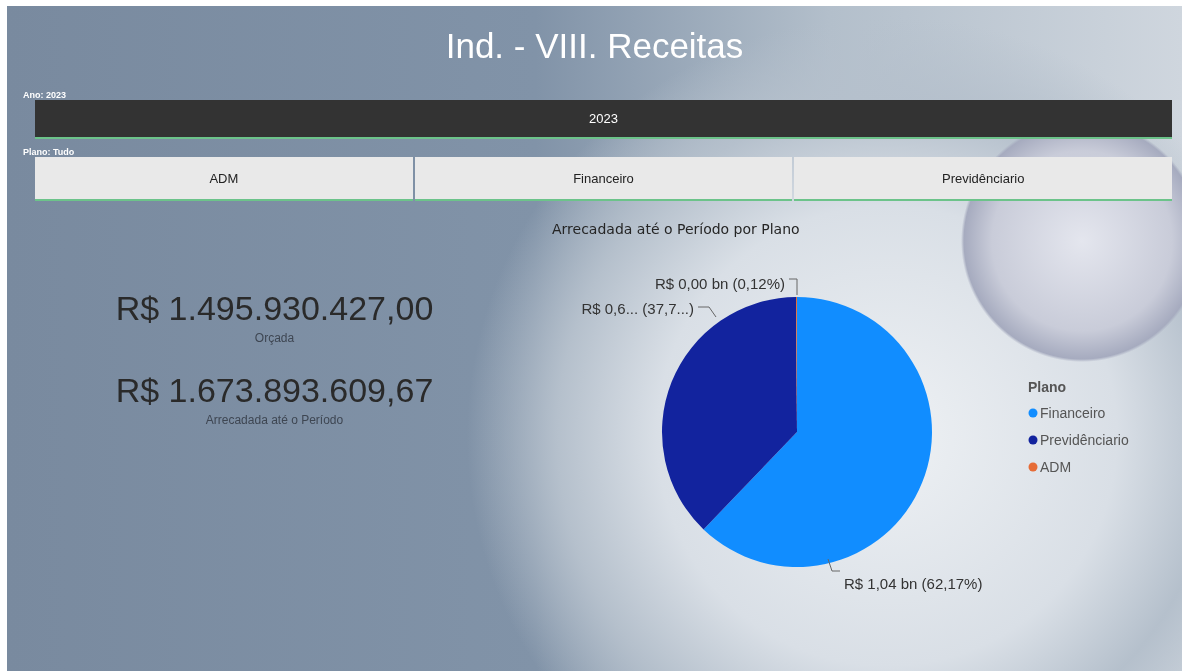 This screenshot has width=1190, height=671. I want to click on page-title: Ind. - VIII. Receitas, so click(594, 46).